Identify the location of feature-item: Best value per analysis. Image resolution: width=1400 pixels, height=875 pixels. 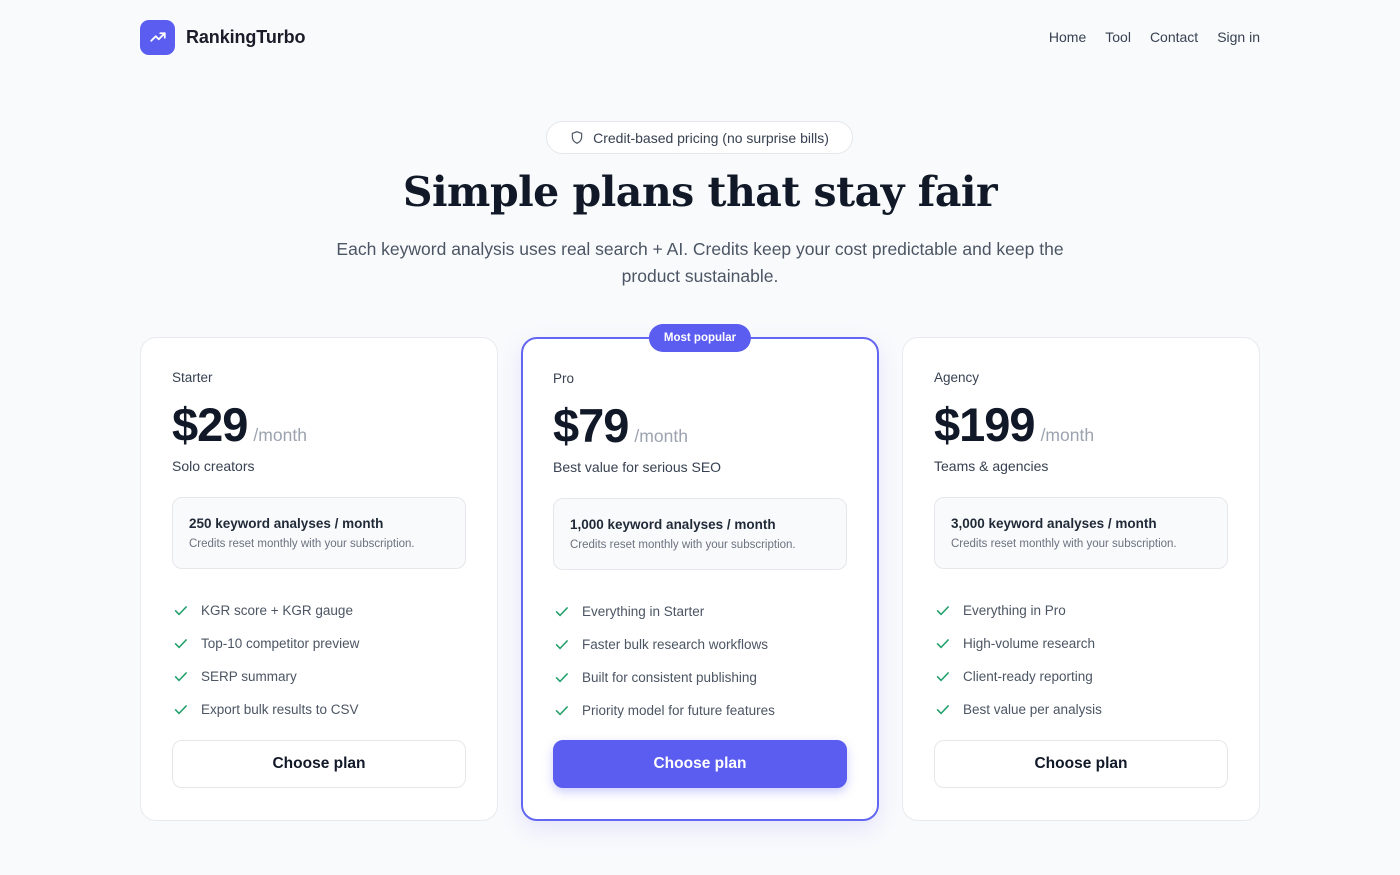
(1081, 709).